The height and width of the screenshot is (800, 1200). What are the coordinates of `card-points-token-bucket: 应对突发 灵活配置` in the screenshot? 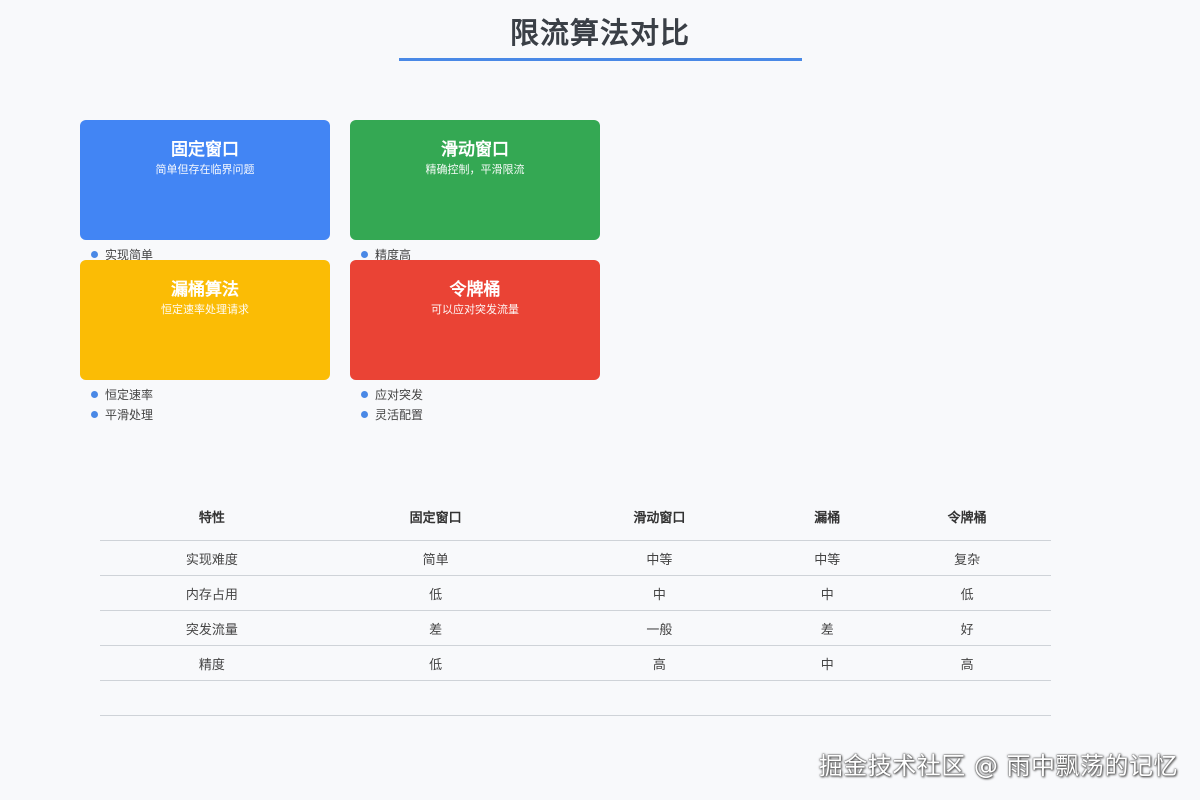 It's located at (392, 408).